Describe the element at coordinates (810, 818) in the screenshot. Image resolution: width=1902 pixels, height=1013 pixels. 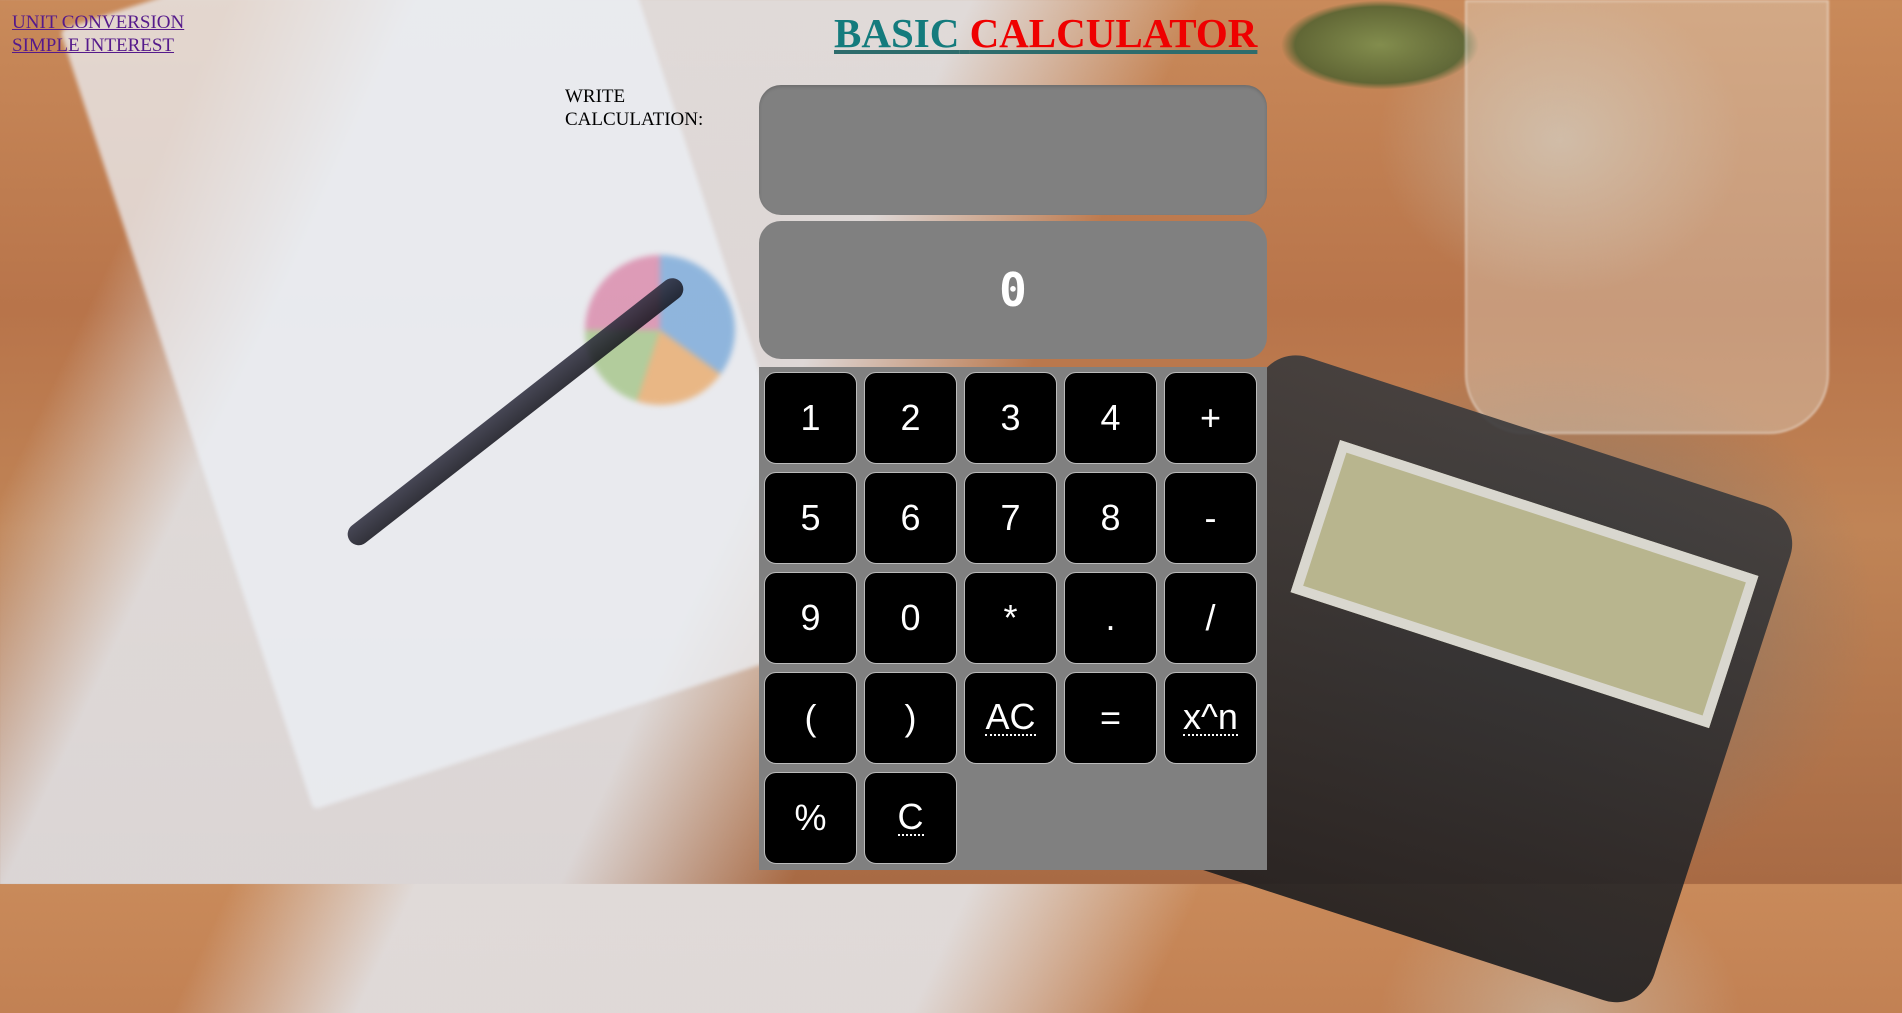
I see `key-percent: %` at that location.